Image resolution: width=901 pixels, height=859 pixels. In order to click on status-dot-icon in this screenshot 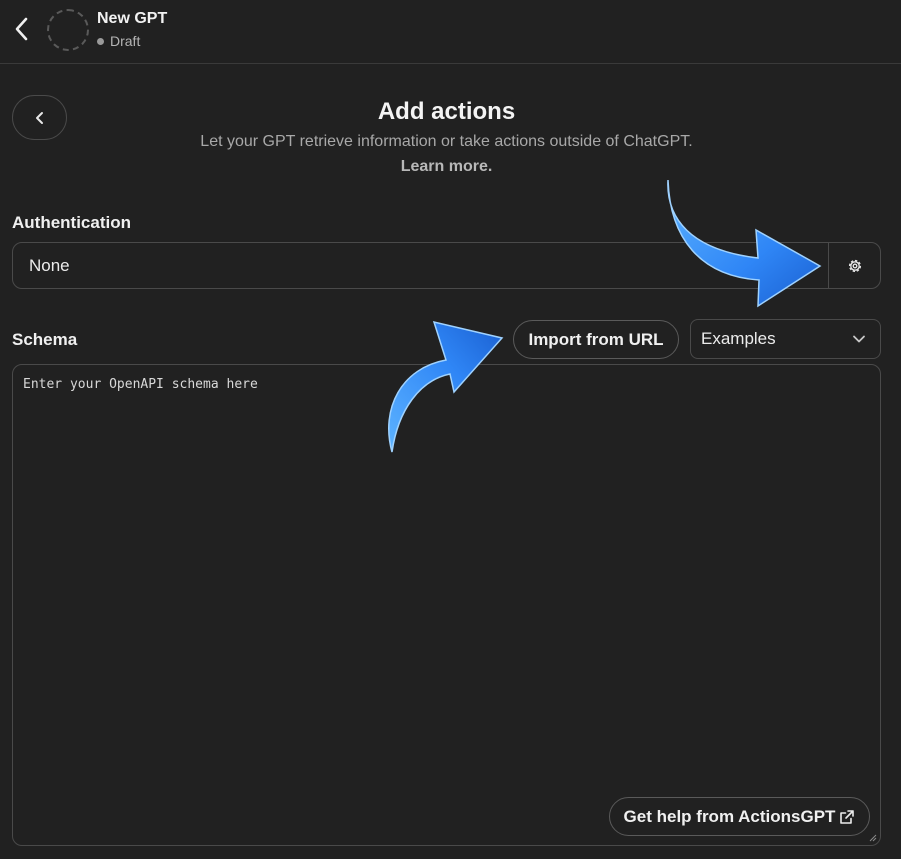, I will do `click(100, 41)`.